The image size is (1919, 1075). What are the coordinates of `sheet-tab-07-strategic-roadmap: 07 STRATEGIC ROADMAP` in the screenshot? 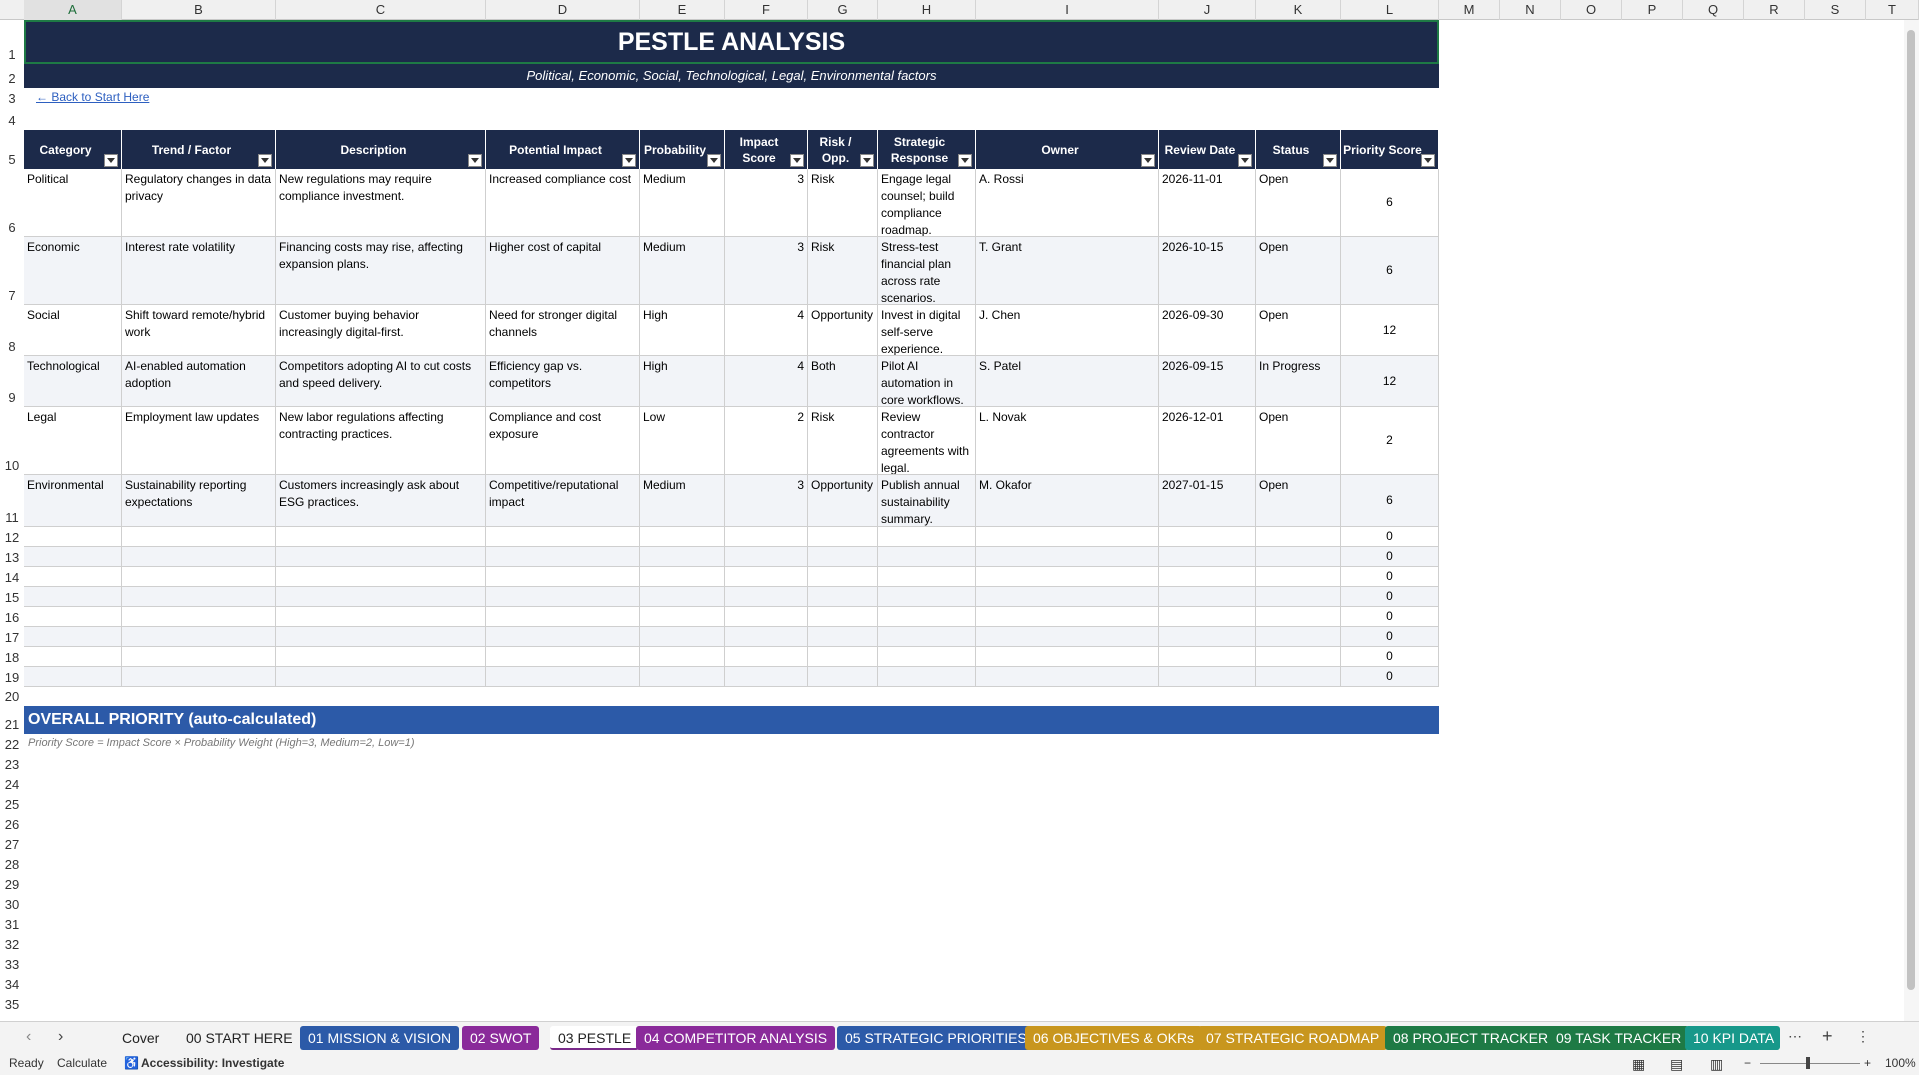 It's located at (1293, 1038).